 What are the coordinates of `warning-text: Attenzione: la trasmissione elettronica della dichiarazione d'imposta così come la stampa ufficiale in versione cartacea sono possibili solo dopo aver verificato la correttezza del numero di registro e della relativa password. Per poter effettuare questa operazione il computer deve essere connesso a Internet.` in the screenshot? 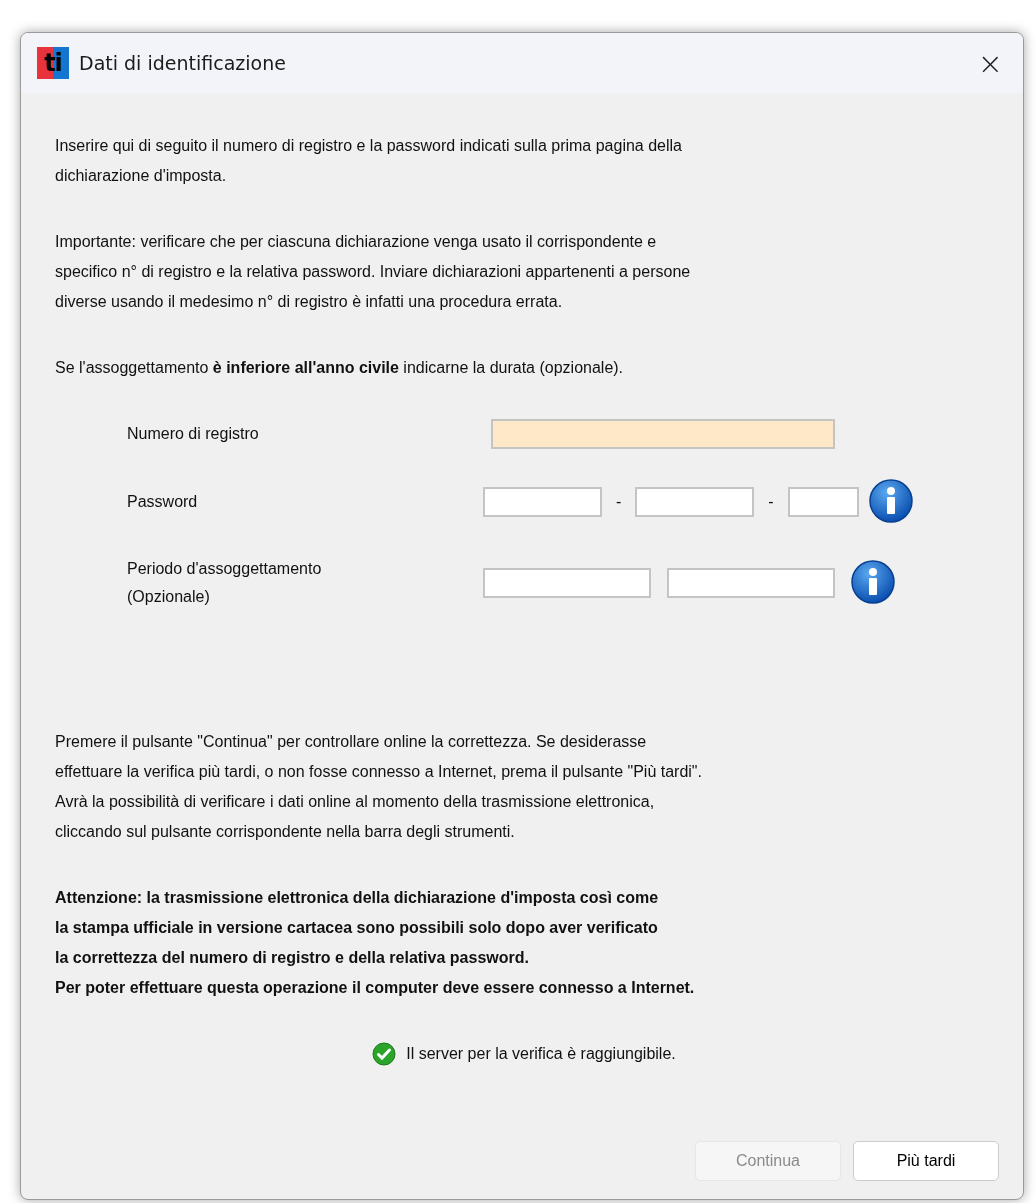 It's located at (375, 943).